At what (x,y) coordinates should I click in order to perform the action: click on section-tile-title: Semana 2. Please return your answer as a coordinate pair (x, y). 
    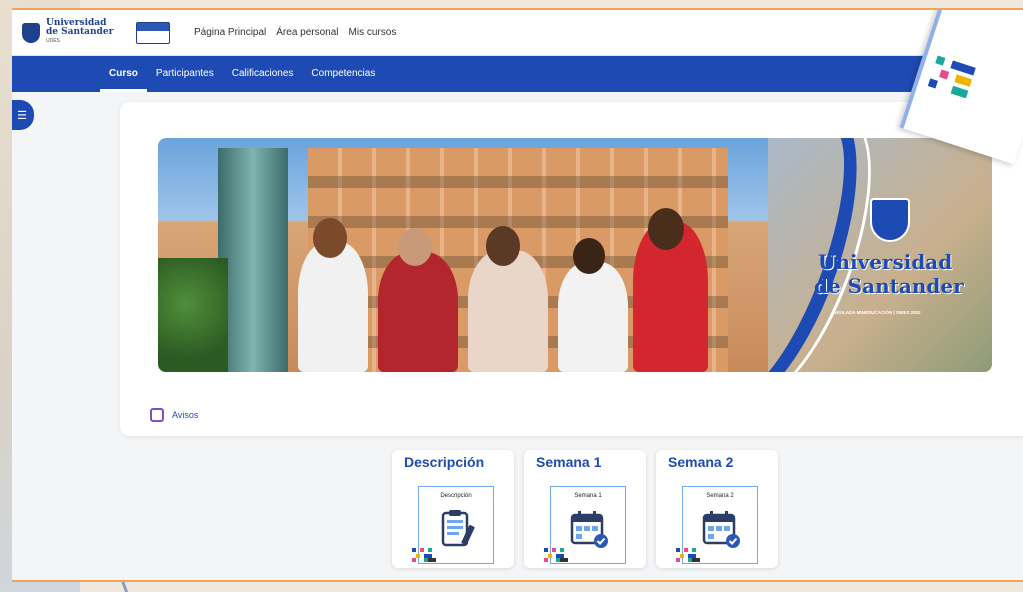
    Looking at the image, I should click on (701, 462).